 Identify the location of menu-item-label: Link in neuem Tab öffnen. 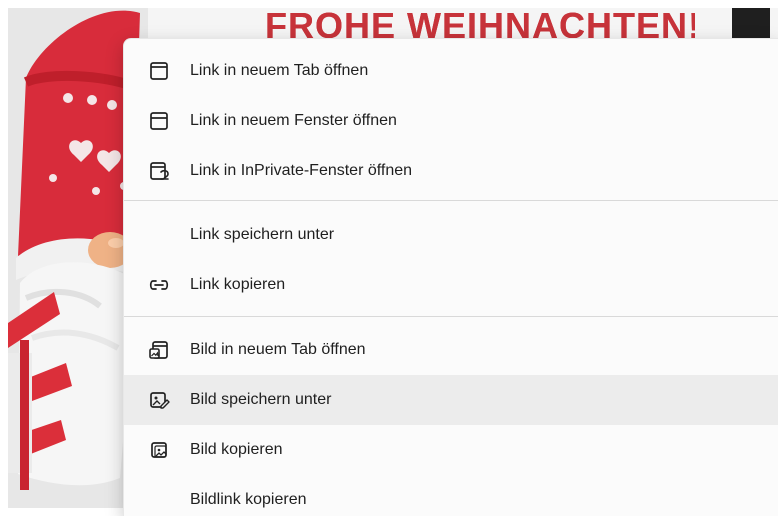
(279, 70).